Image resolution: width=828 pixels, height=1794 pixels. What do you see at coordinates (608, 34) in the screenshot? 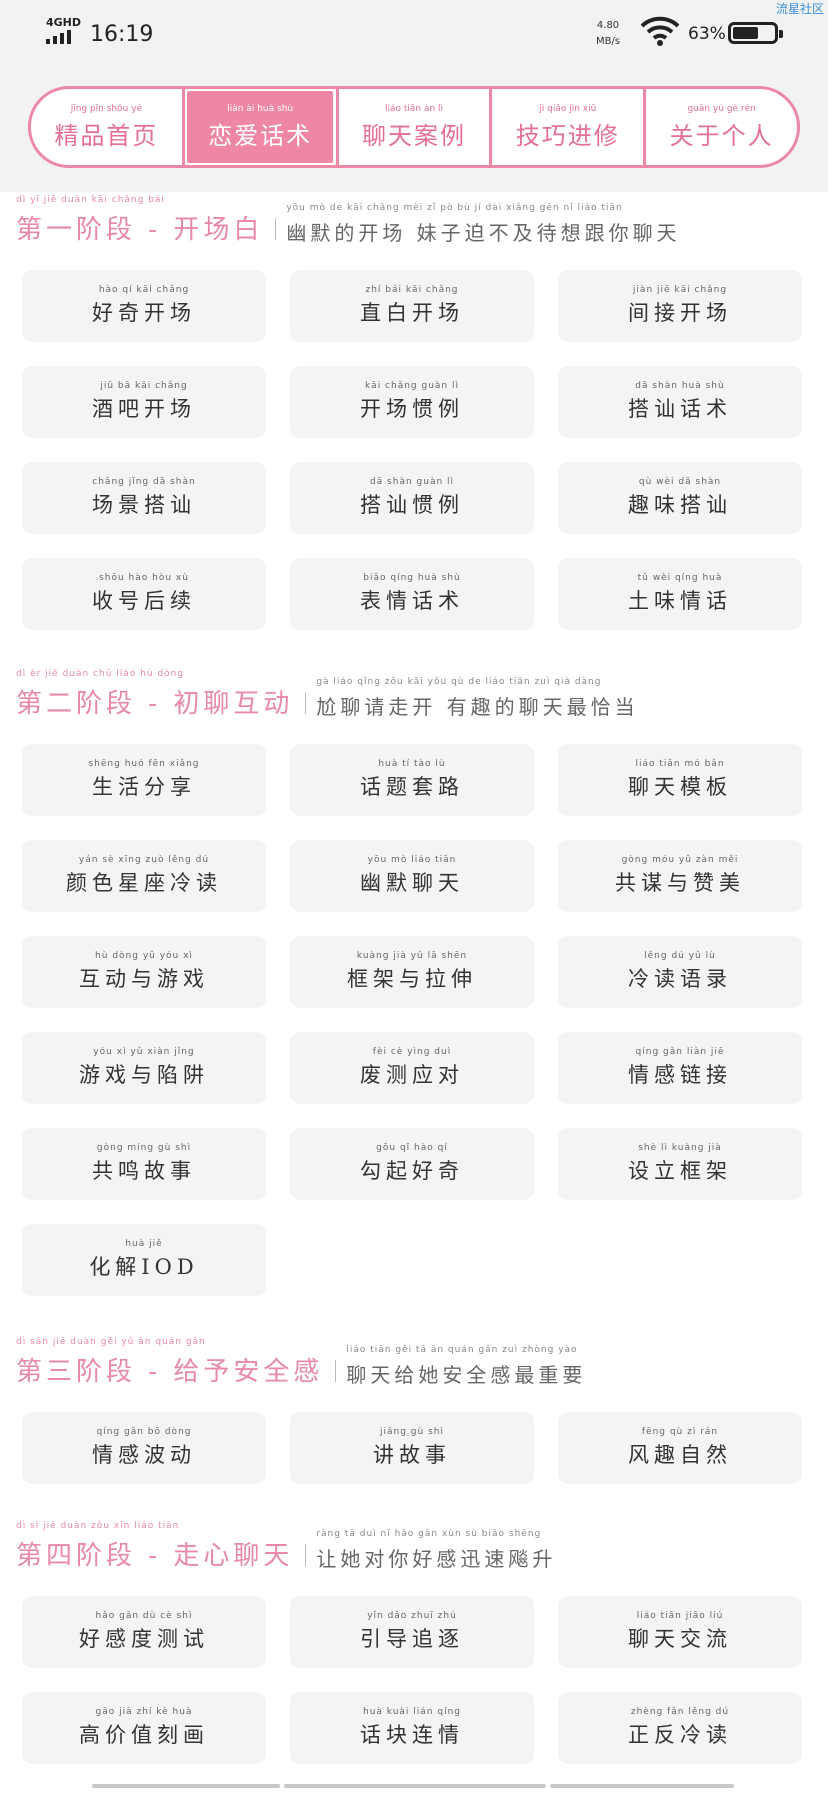
I see `network-speed: 4.80 MB/s` at bounding box center [608, 34].